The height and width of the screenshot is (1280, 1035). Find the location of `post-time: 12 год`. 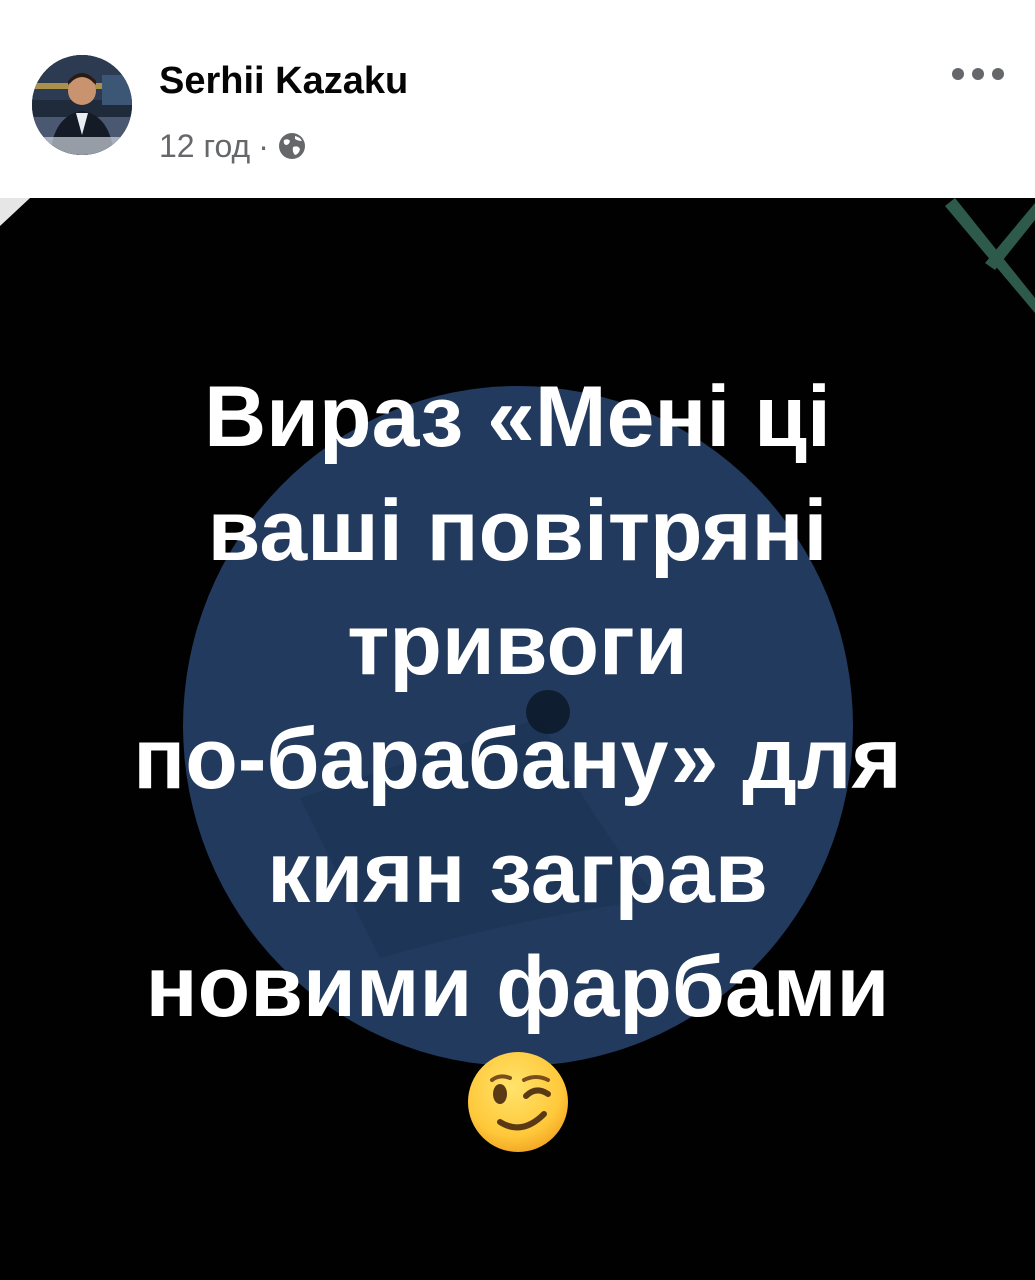

post-time: 12 год is located at coordinates (204, 146).